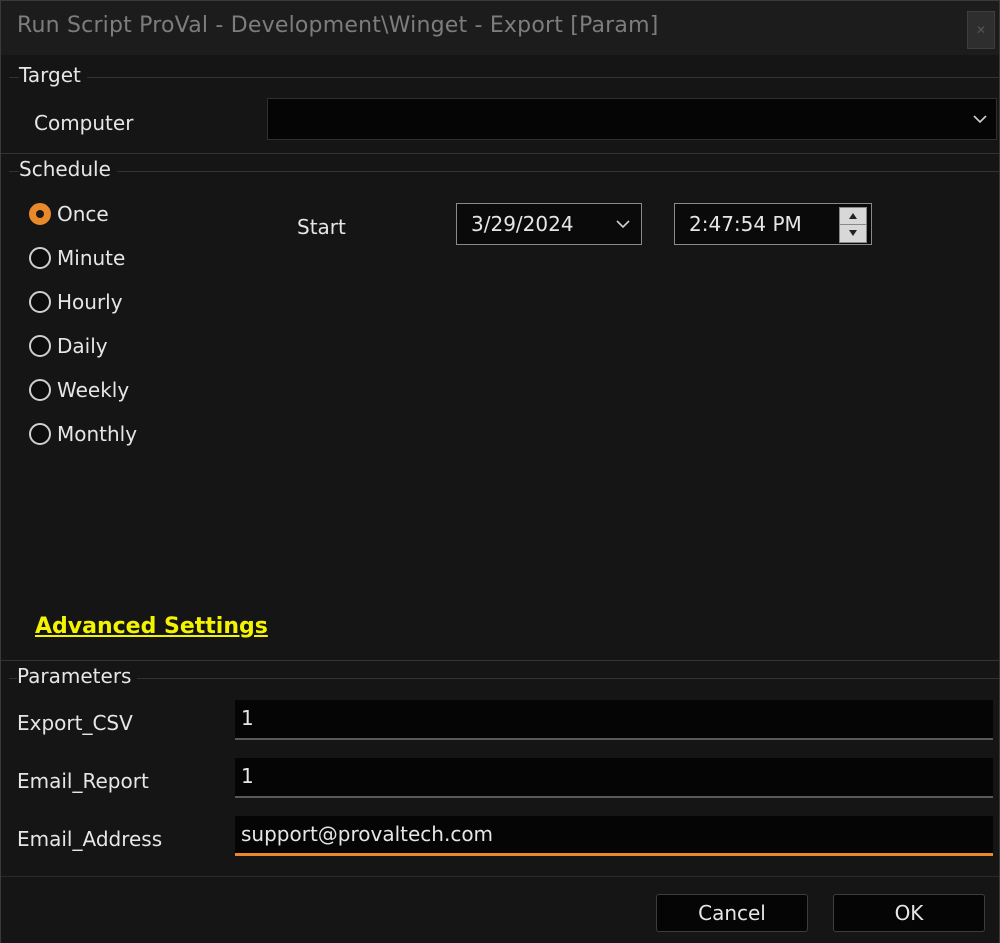 The image size is (1000, 943). What do you see at coordinates (909, 913) in the screenshot?
I see `ok-button: OK` at bounding box center [909, 913].